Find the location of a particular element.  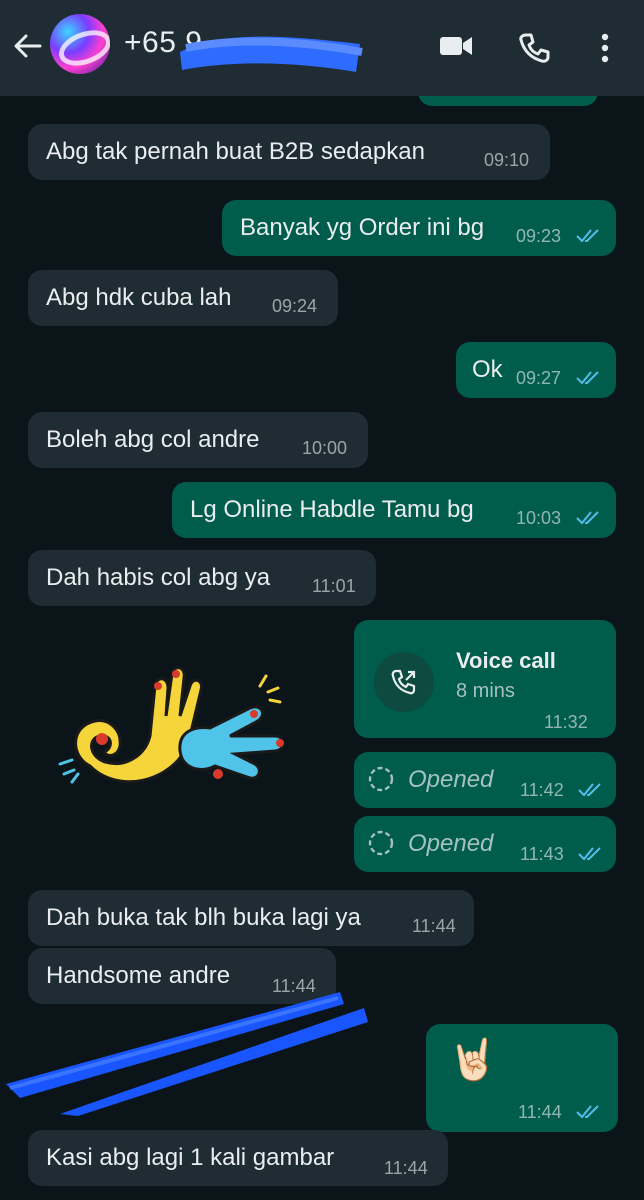

ok-hand-sticker is located at coordinates (170, 726).